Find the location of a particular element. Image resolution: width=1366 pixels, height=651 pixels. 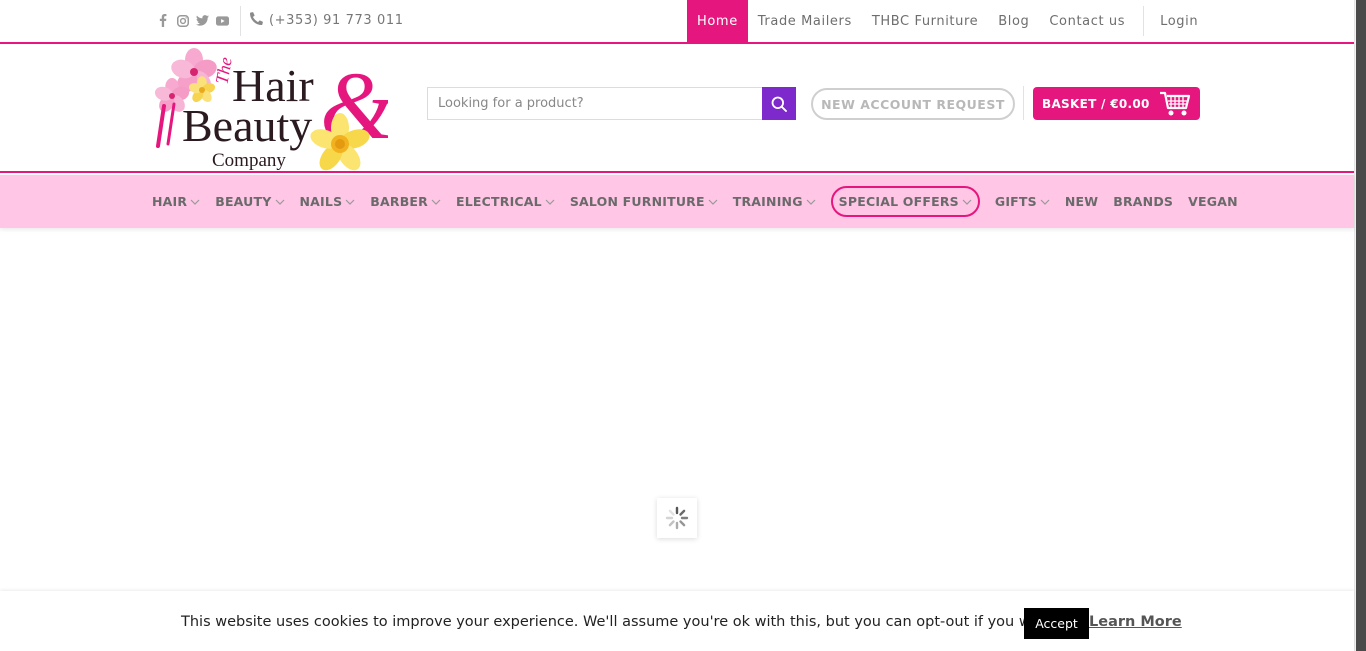

nav-label: BRANDS is located at coordinates (1143, 201).